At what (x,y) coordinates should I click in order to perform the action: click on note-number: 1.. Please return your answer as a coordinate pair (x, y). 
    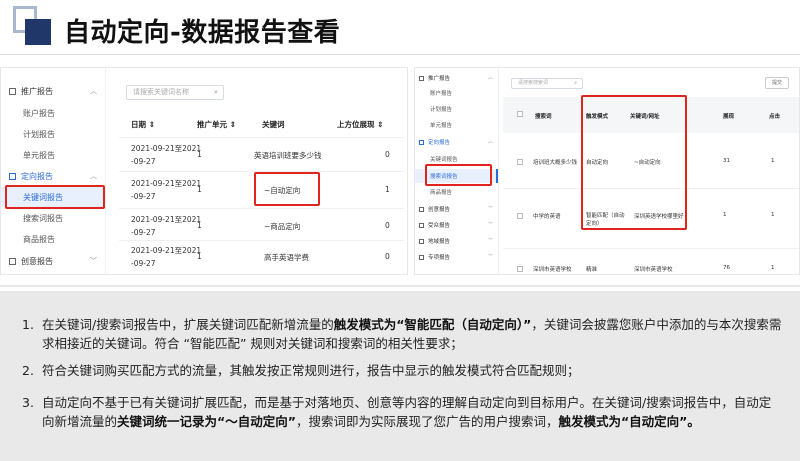
    Looking at the image, I should click on (28, 324).